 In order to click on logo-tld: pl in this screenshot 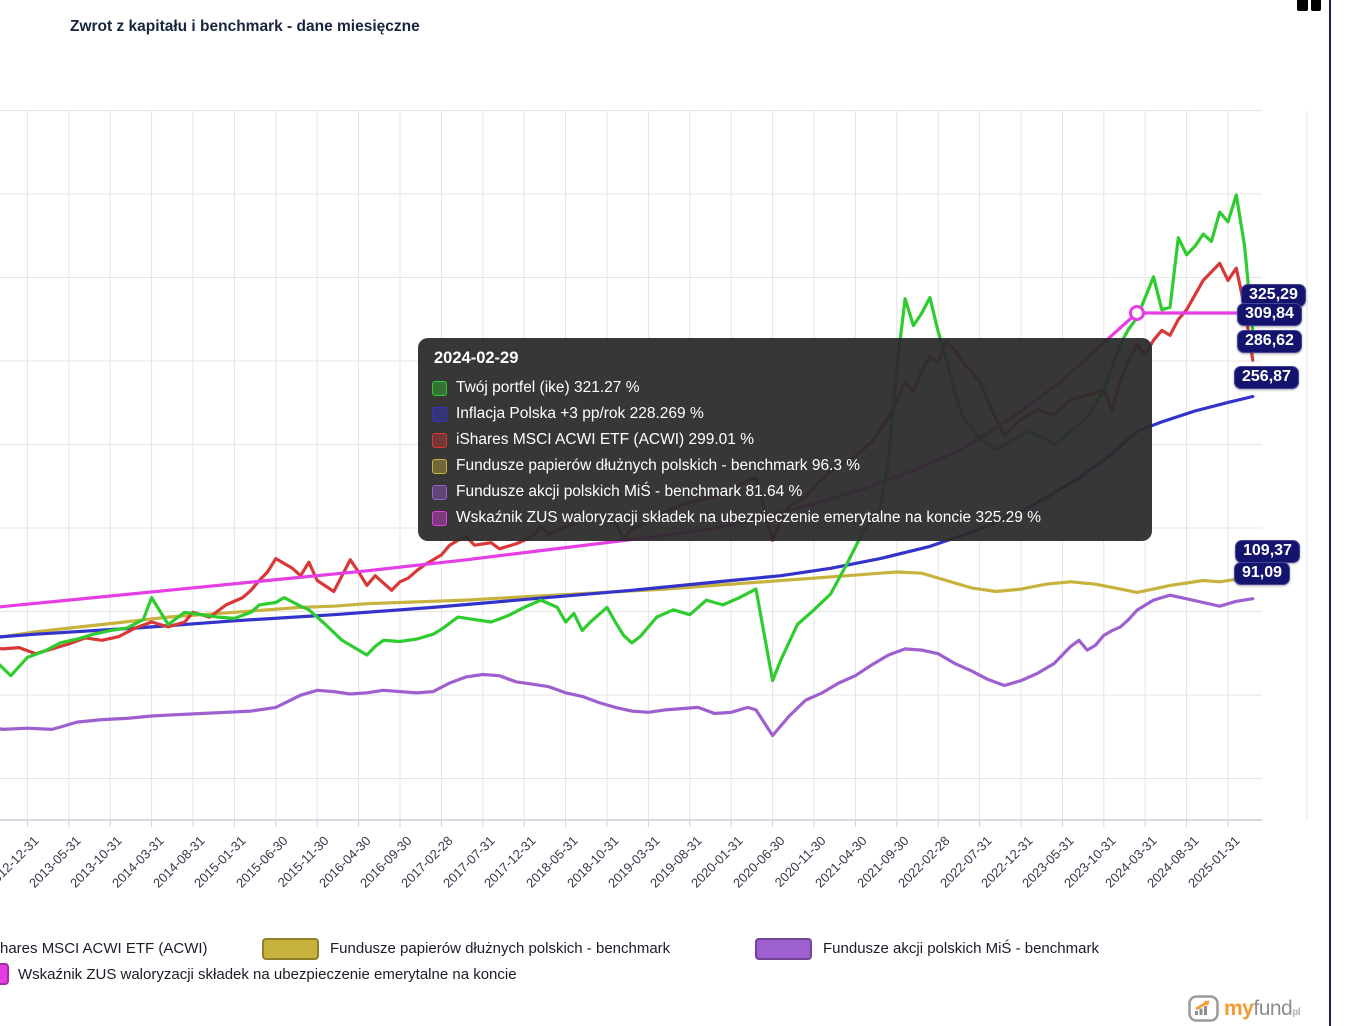, I will do `click(1296, 1012)`.